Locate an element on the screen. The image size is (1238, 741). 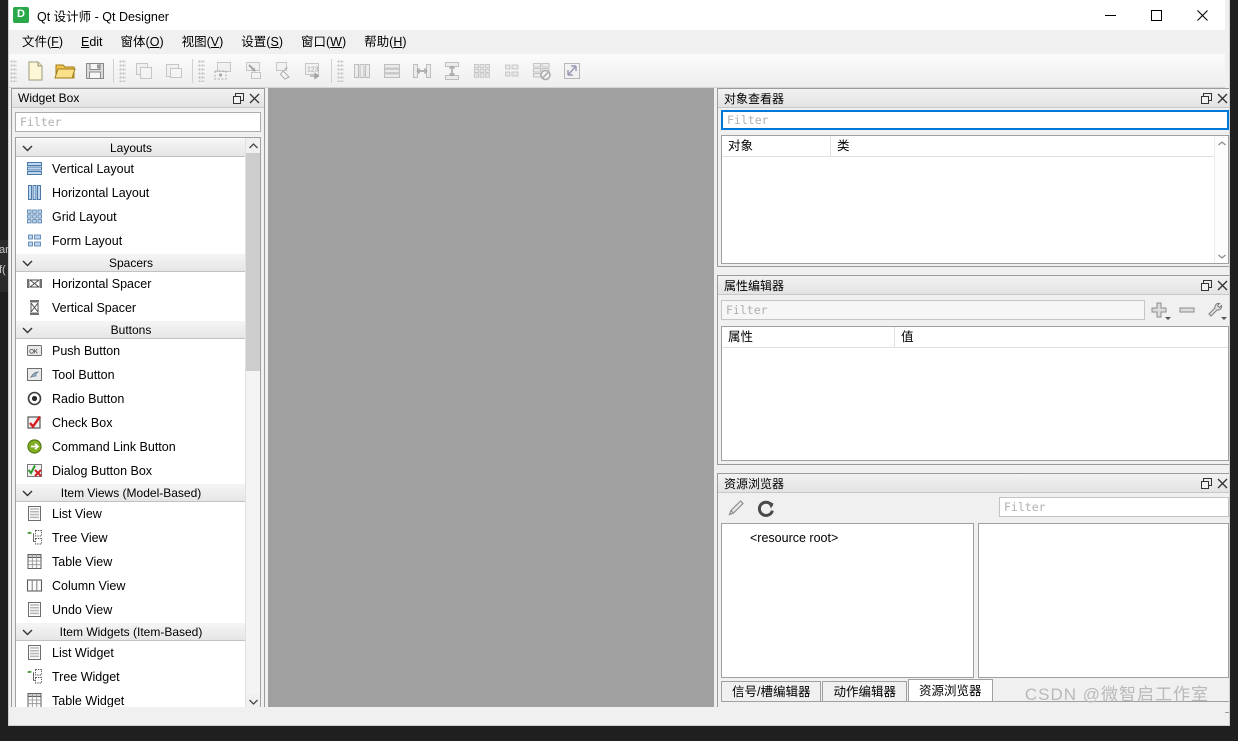
push-button-icon: OK is located at coordinates (34, 351).